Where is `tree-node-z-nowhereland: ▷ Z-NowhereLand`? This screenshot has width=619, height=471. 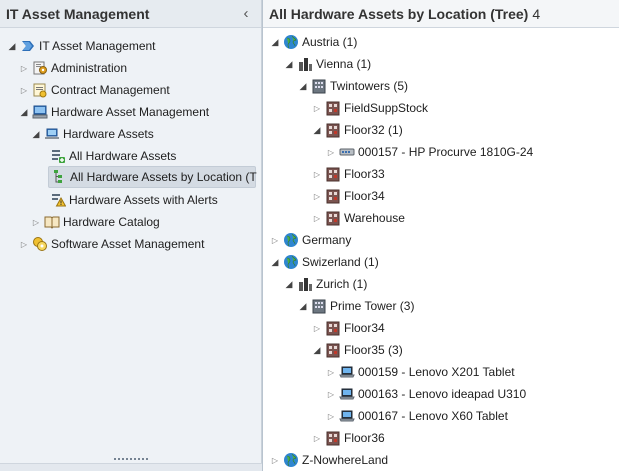
tree-node-z-nowhereland: ▷ Z-NowhereLand is located at coordinates (328, 460).